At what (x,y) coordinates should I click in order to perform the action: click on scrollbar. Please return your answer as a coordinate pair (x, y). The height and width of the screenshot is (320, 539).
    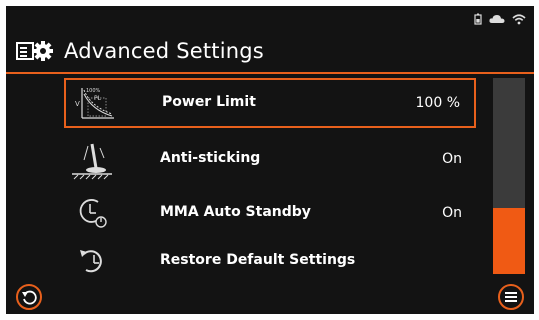
    Looking at the image, I should click on (509, 176).